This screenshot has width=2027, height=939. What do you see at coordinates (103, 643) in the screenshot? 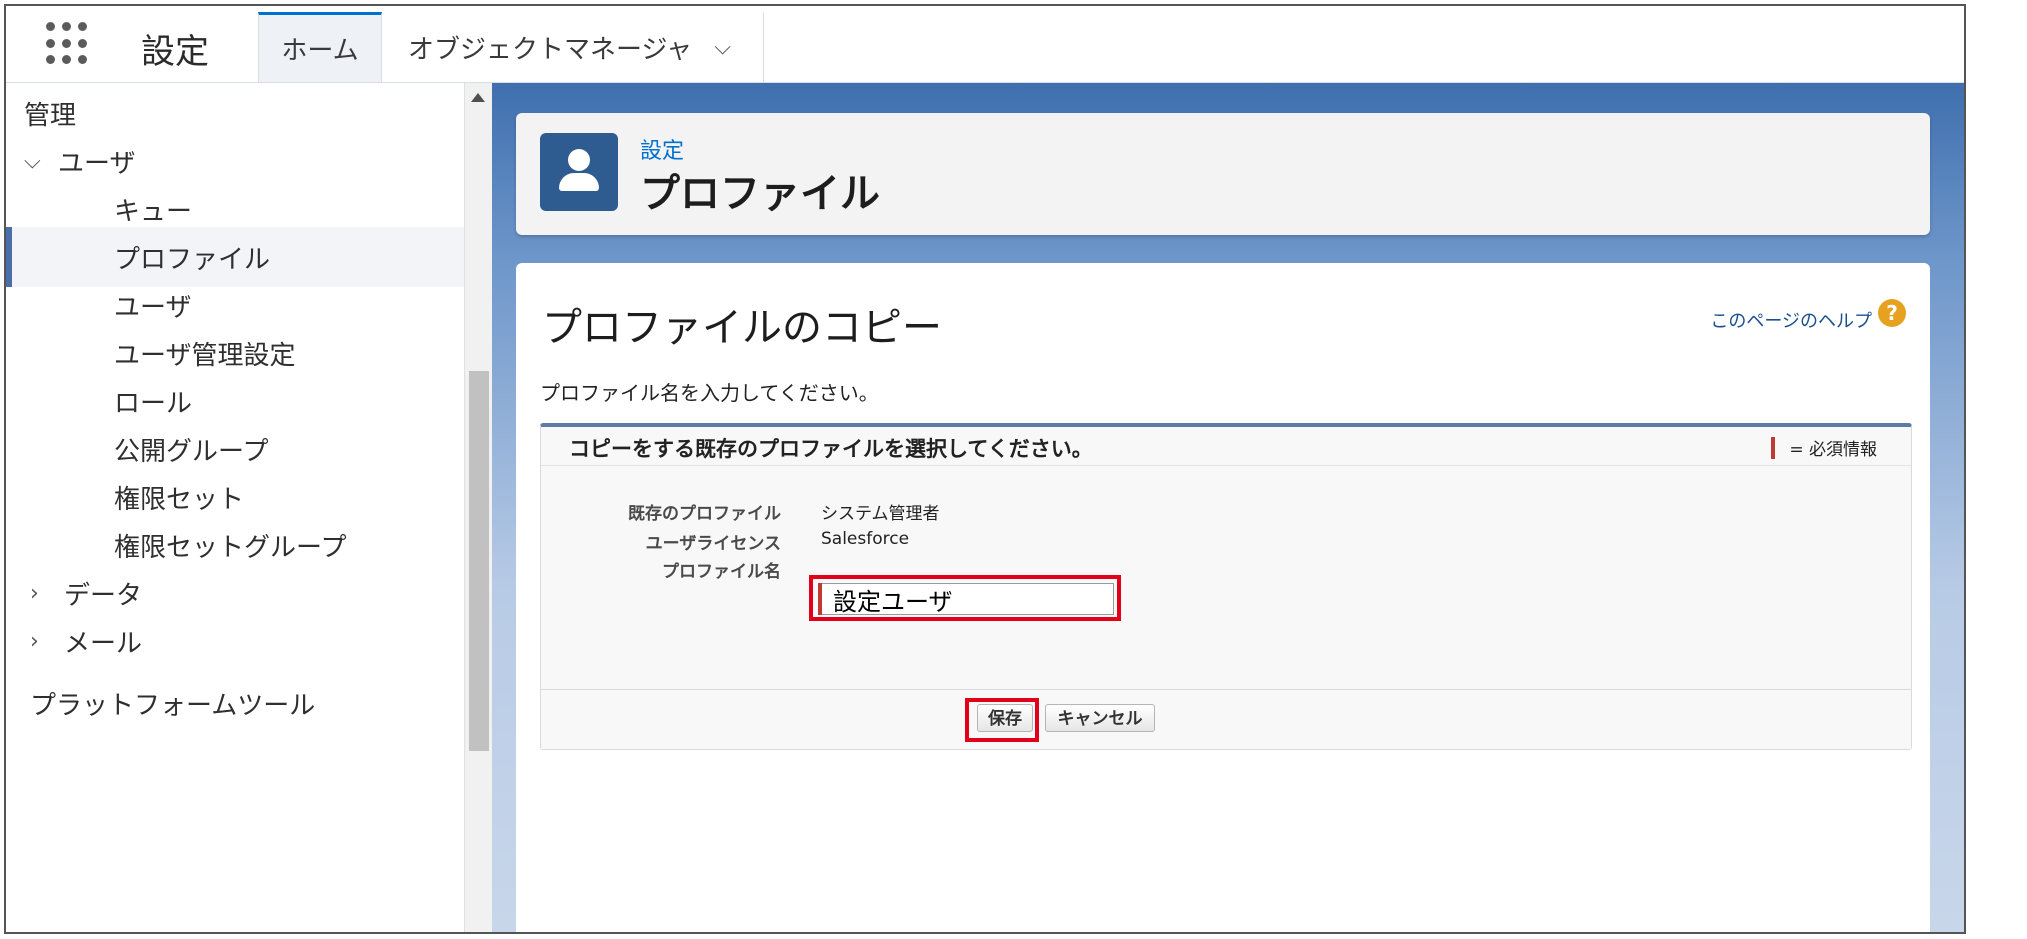
I see `sidebar-item-label: メール` at bounding box center [103, 643].